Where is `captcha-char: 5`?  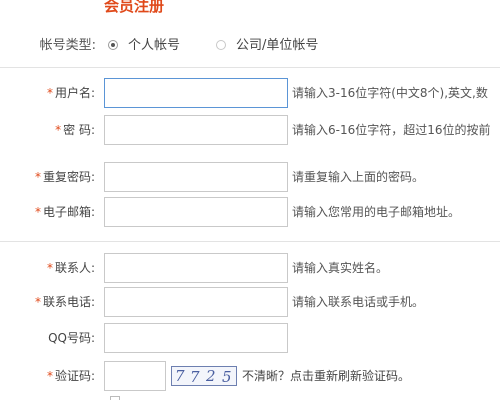 captcha-char: 5 is located at coordinates (227, 377).